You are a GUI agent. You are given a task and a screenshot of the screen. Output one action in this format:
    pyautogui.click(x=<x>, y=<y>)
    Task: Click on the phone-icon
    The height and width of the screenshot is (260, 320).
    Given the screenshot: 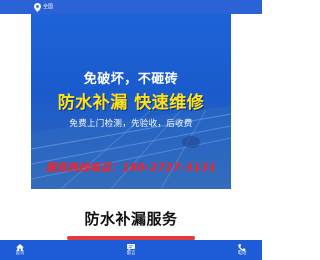 What is the action you would take?
    pyautogui.click(x=242, y=247)
    